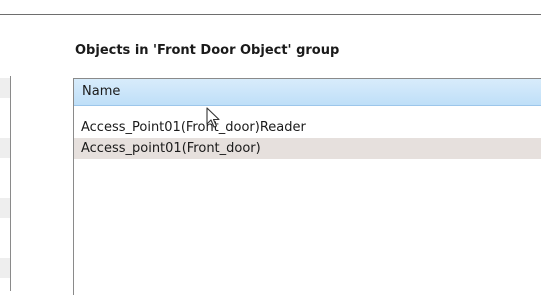  What do you see at coordinates (307, 127) in the screenshot?
I see `list-item: Access_Point01(Front_door)Reader` at bounding box center [307, 127].